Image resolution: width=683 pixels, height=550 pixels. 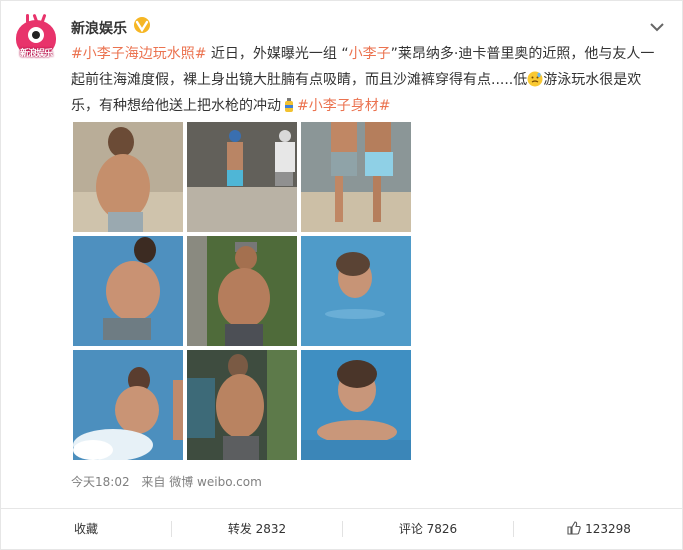 I want to click on repost-button: 转发 2832, so click(x=257, y=529).